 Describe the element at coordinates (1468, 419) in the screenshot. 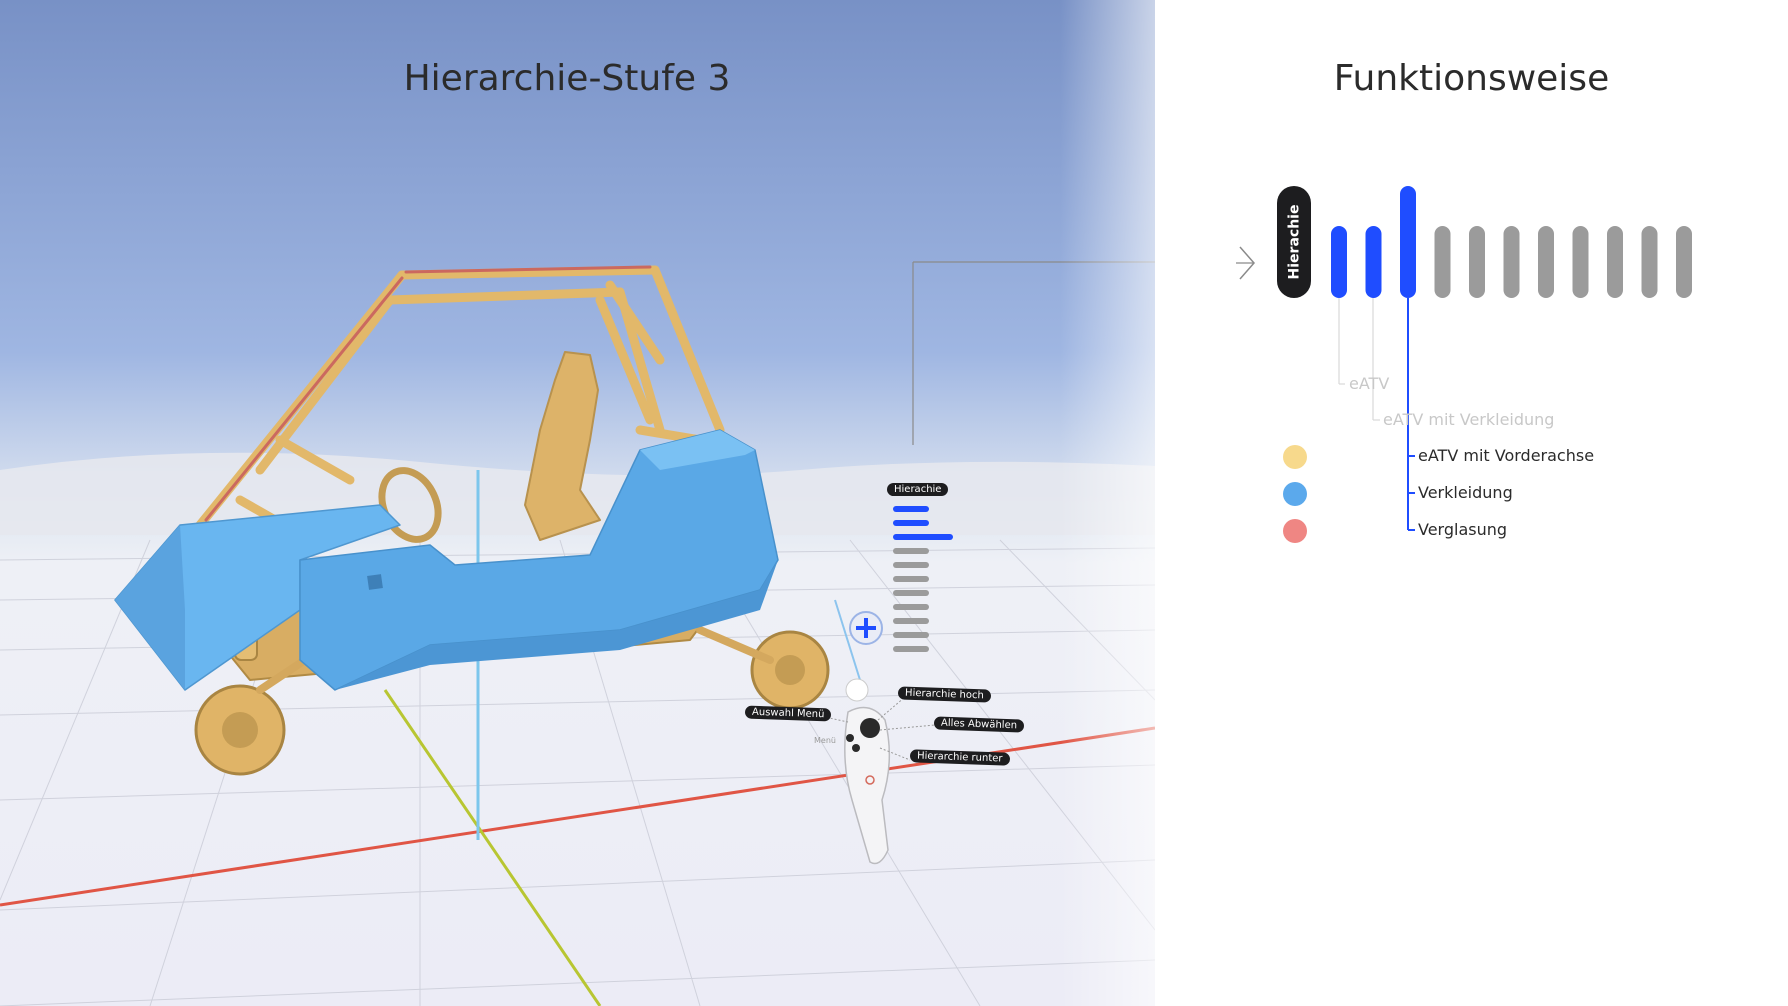

I see `tree-item-label: eATV mit Verkleidung` at that location.